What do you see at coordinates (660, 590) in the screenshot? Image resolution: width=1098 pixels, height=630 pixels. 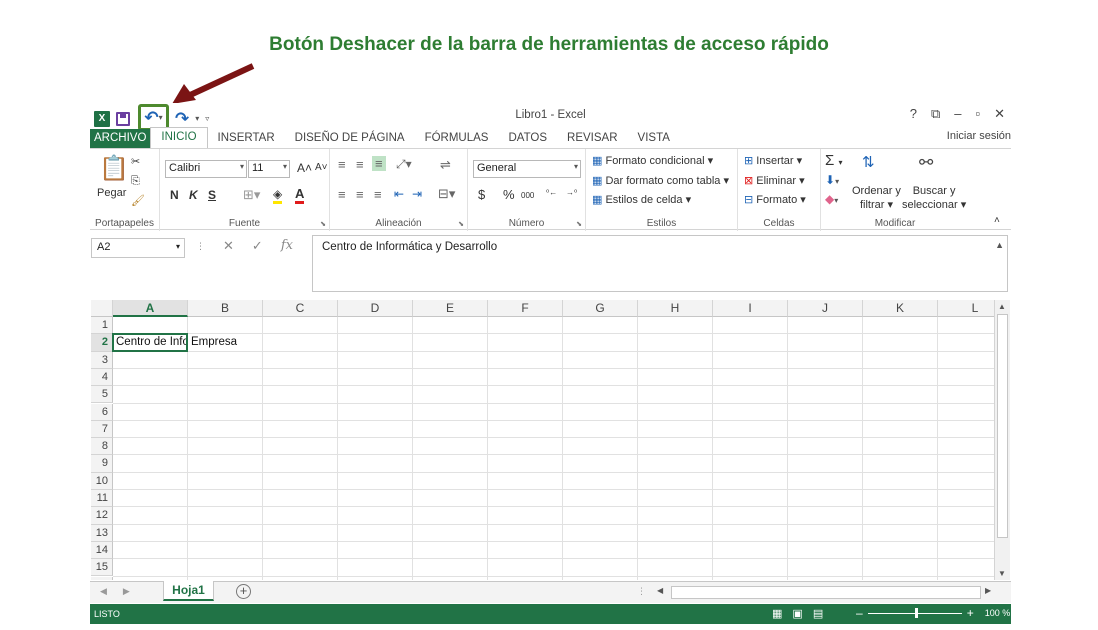 I see `scroll-left-icon: ◀` at bounding box center [660, 590].